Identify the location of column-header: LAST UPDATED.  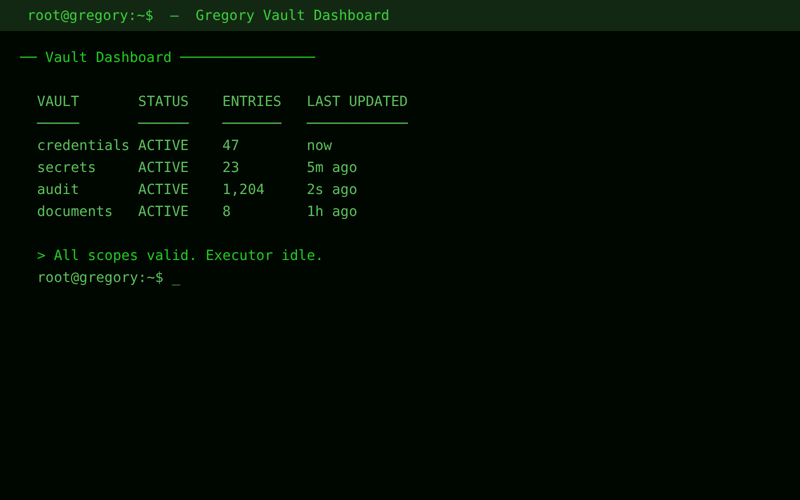
(357, 102).